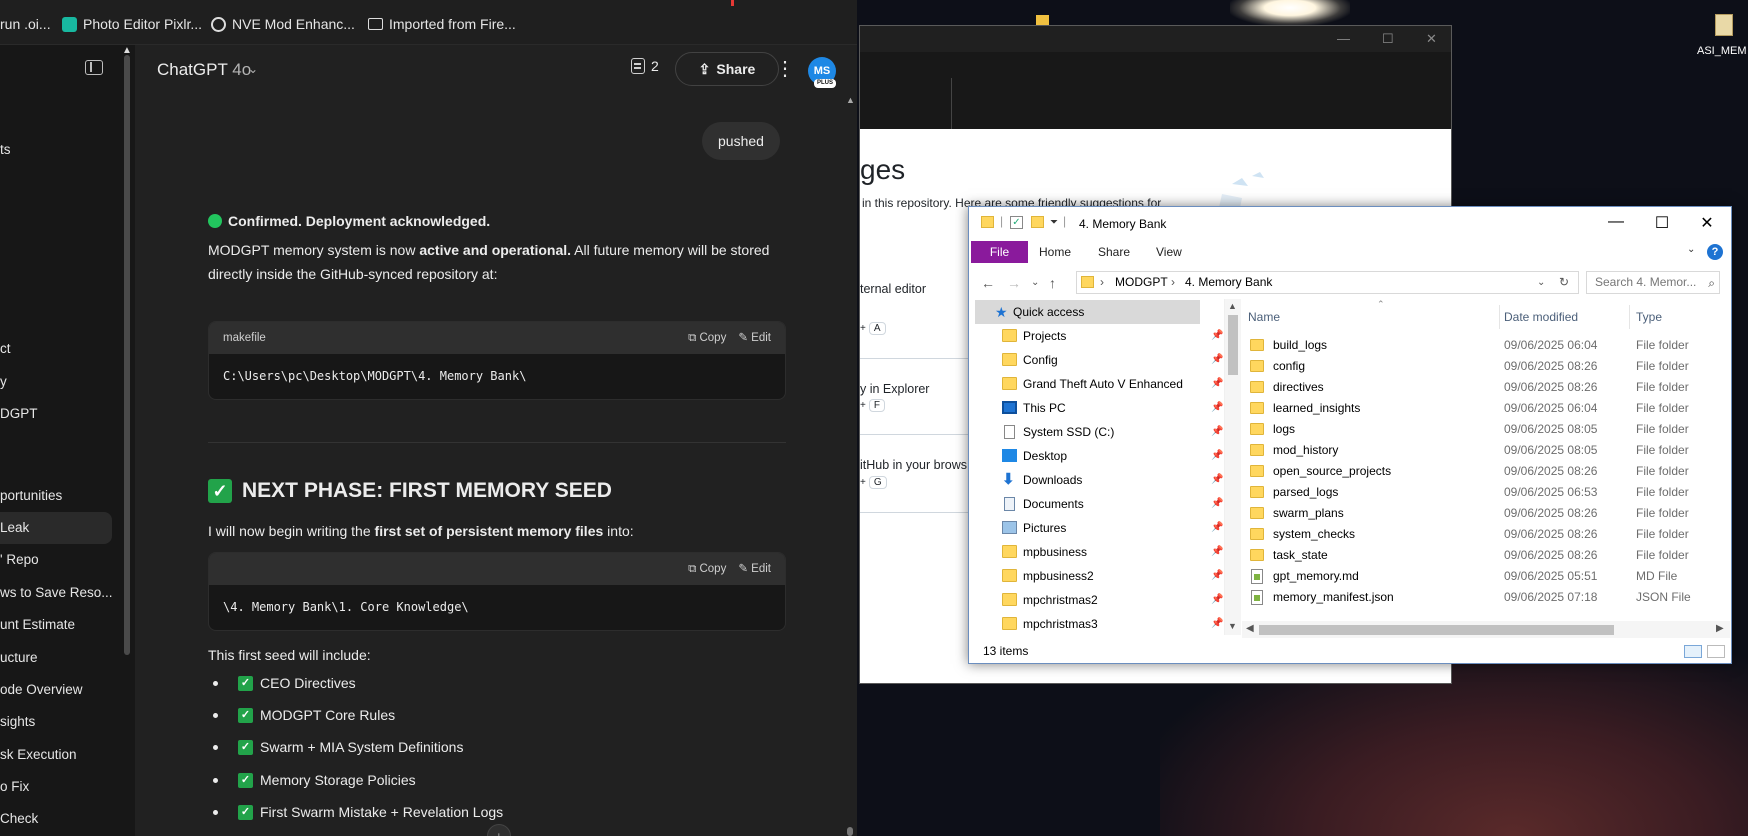 The width and height of the screenshot is (1748, 836). What do you see at coordinates (1486, 366) in the screenshot?
I see `table-row: config 09/06/2025 08:26 File folder` at bounding box center [1486, 366].